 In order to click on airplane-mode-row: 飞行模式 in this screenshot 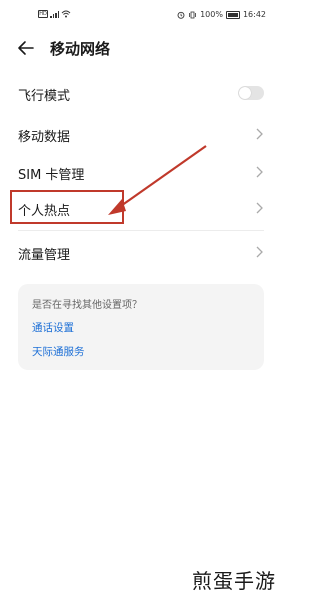, I will do `click(141, 93)`.